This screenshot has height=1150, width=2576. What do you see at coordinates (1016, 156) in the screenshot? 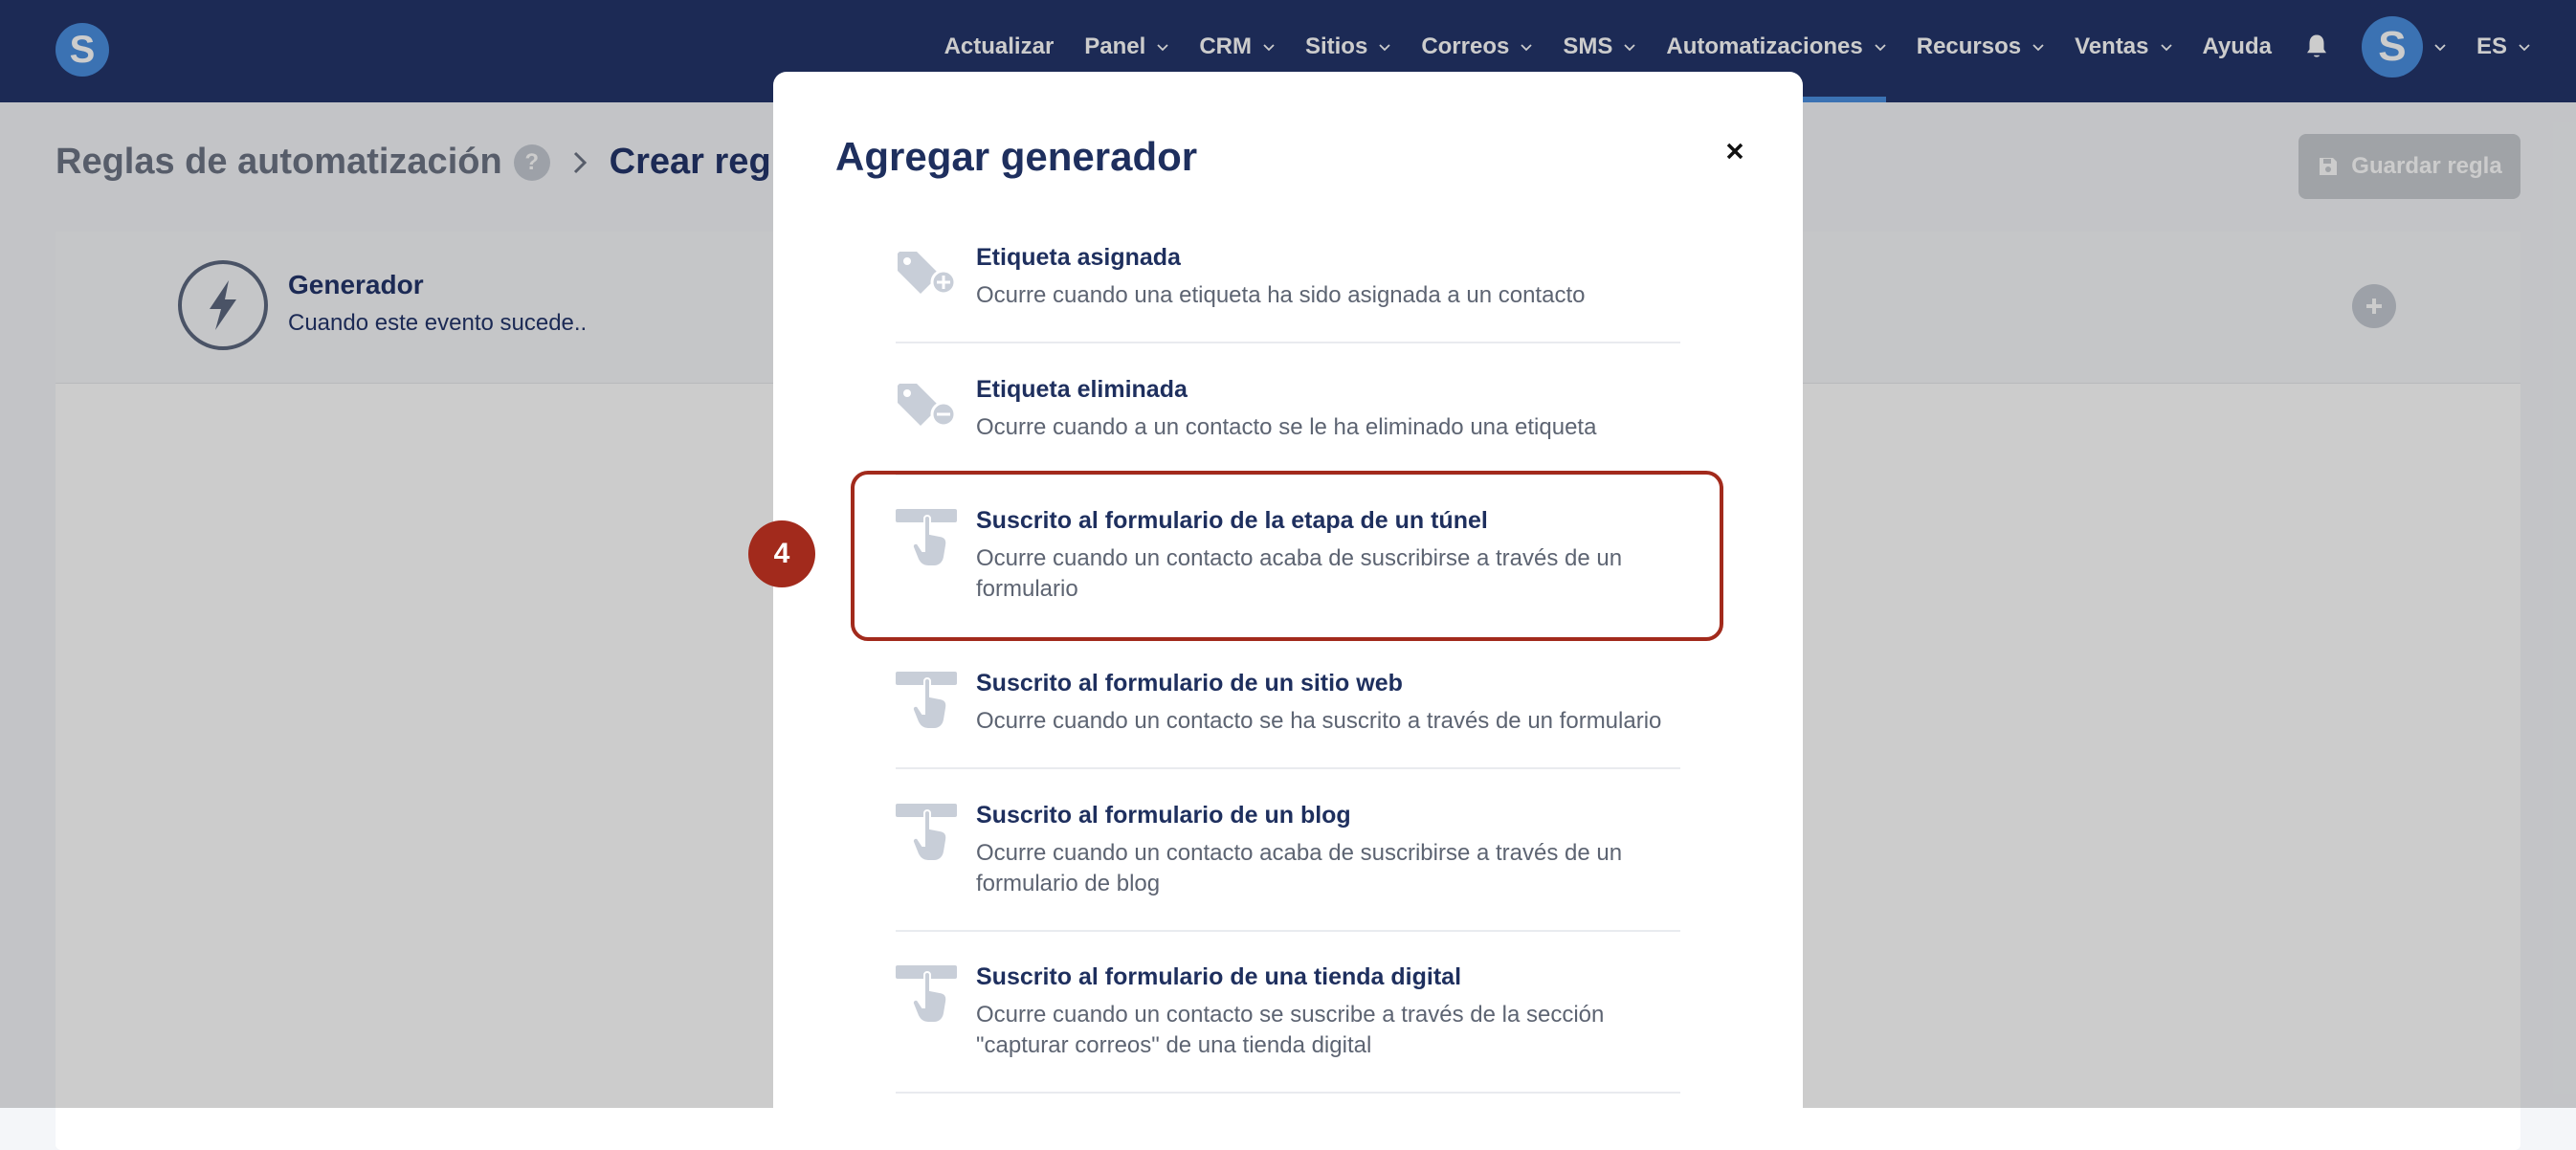
I see `modal-title: Agregar generador` at bounding box center [1016, 156].